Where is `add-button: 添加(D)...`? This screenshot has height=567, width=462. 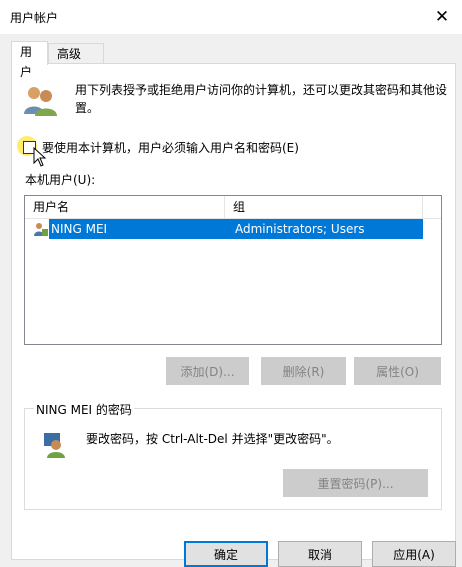 add-button: 添加(D)... is located at coordinates (207, 371).